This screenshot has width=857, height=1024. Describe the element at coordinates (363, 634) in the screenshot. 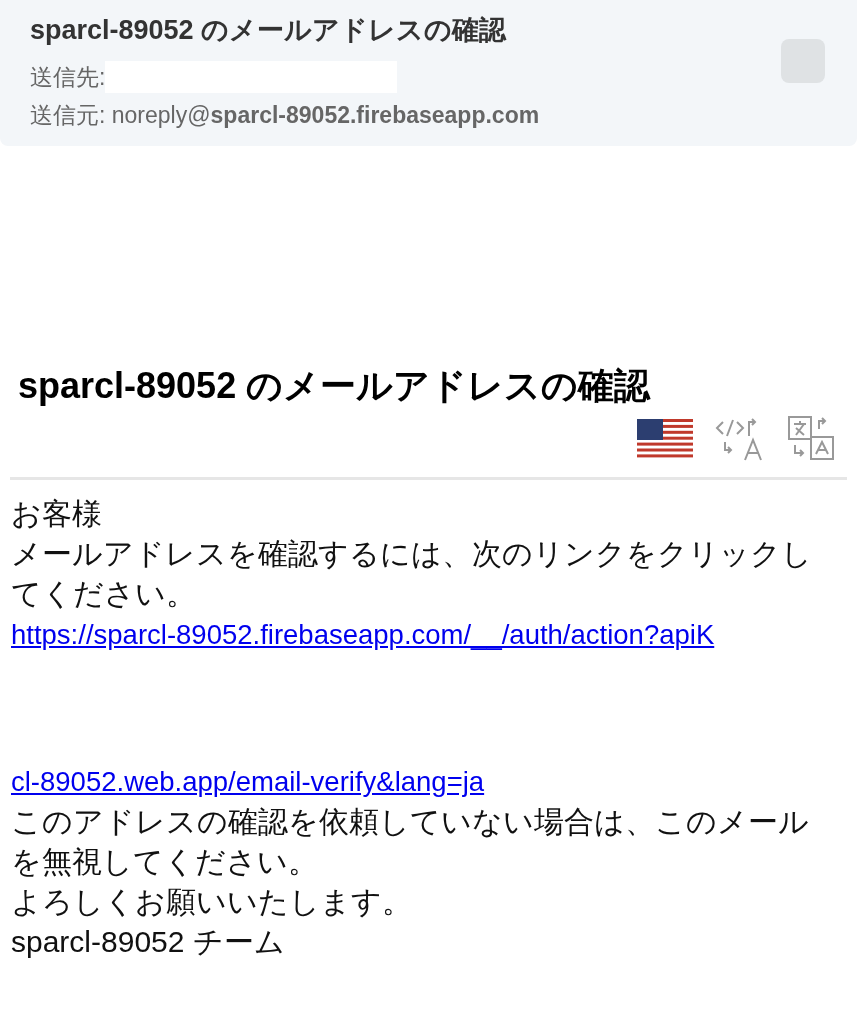

I see `verify-link: https://sparcl-89052.firebaseapp.com/__/auth/action?apiK` at that location.